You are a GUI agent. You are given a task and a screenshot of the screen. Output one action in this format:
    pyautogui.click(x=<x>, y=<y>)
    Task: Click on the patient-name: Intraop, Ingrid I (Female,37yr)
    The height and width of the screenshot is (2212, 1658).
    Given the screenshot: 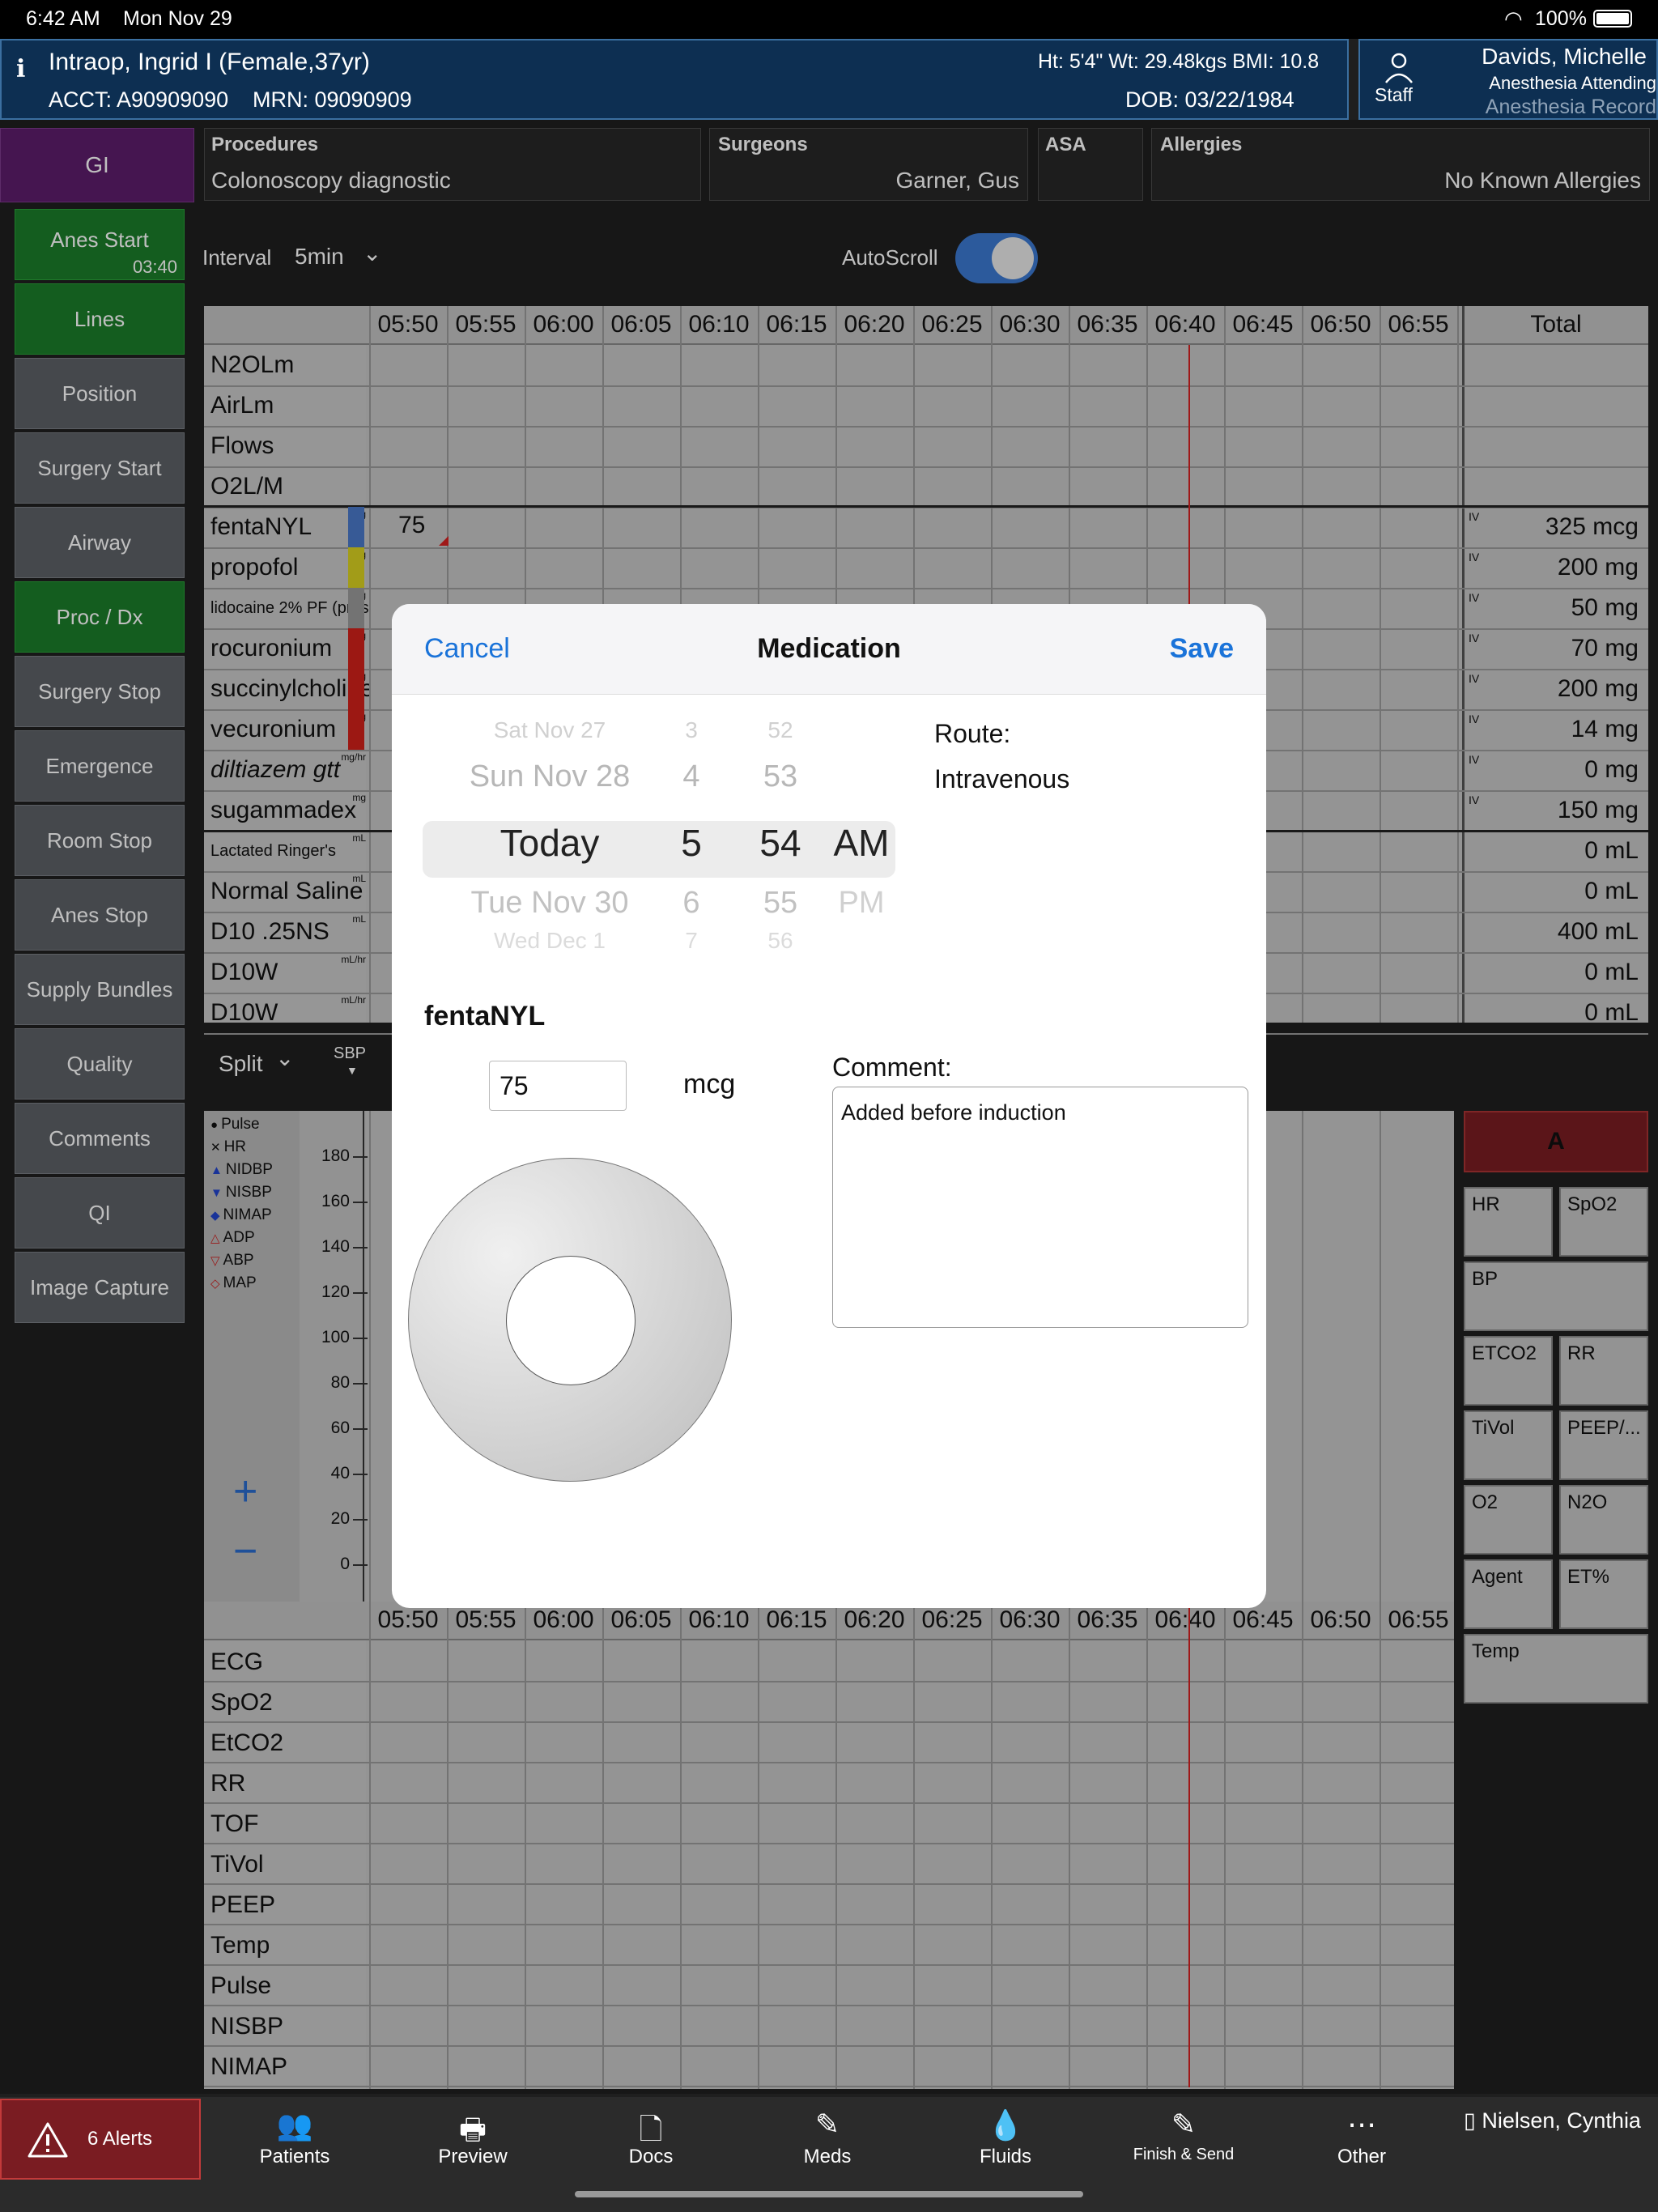 What is the action you would take?
    pyautogui.click(x=209, y=62)
    